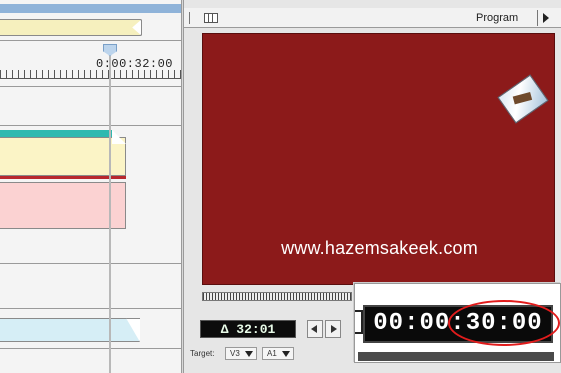 This screenshot has height=373, width=561. I want to click on timeline-clip-audio, so click(70, 330).